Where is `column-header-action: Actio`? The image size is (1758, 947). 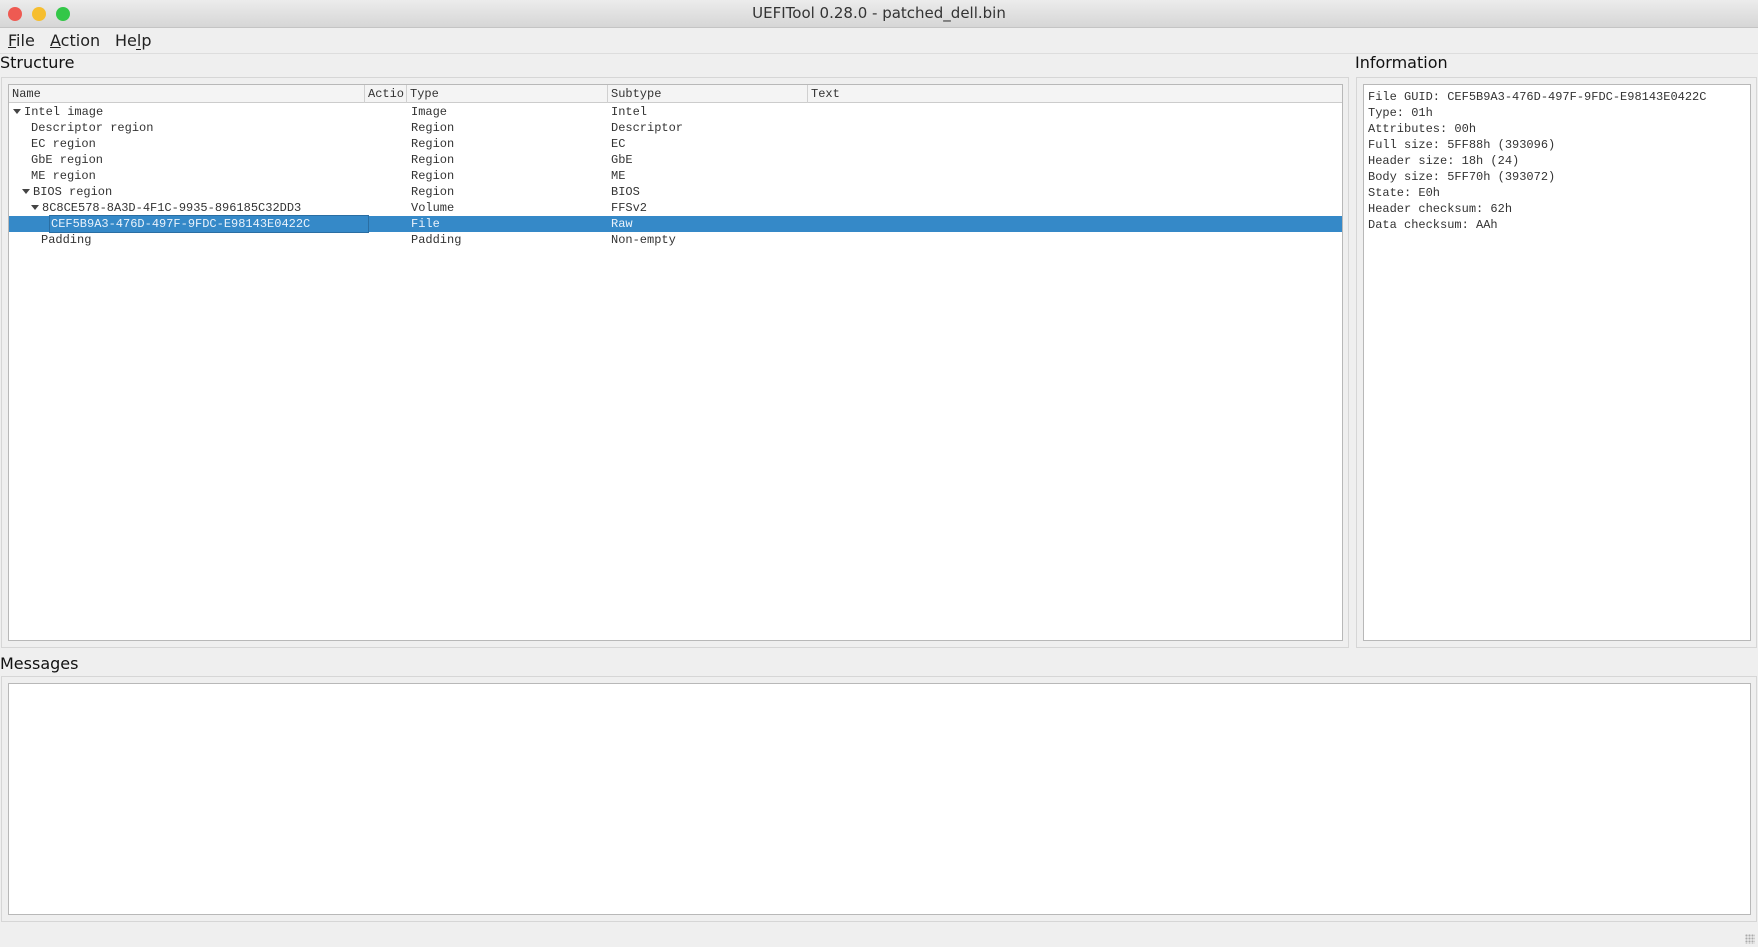 column-header-action: Actio is located at coordinates (386, 94).